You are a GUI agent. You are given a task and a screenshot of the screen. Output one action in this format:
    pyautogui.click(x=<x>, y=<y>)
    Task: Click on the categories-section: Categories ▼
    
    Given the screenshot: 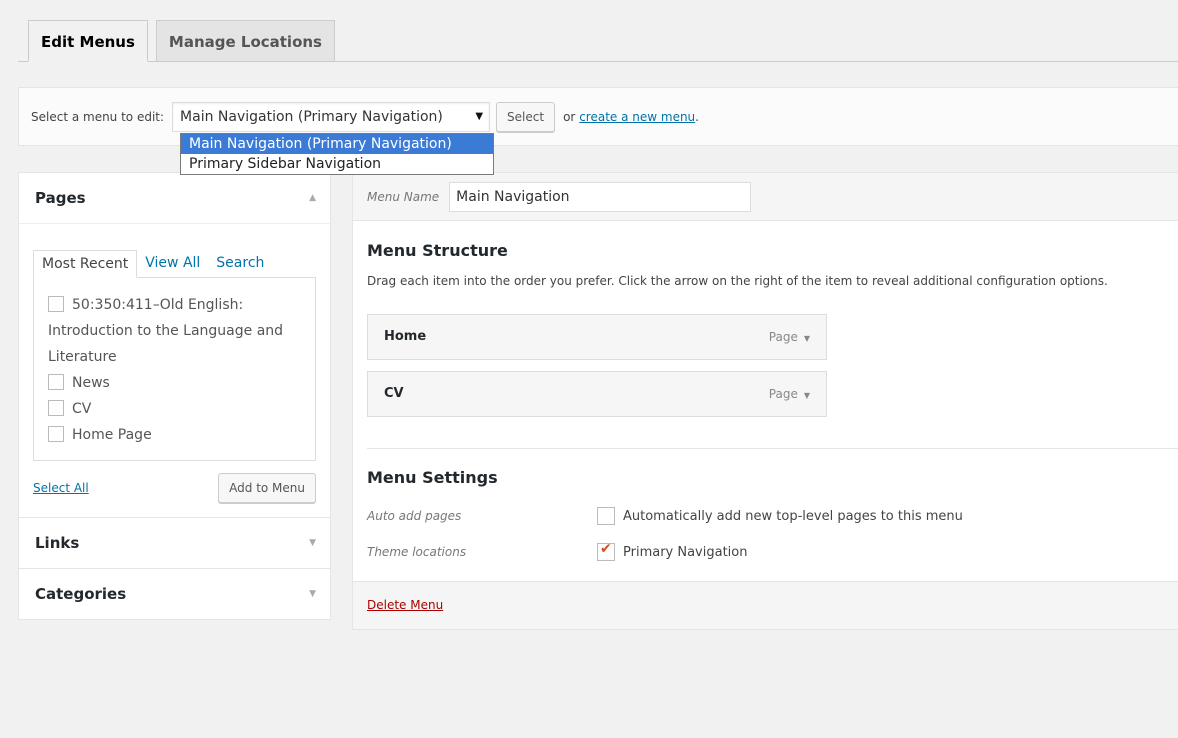 What is the action you would take?
    pyautogui.click(x=174, y=594)
    